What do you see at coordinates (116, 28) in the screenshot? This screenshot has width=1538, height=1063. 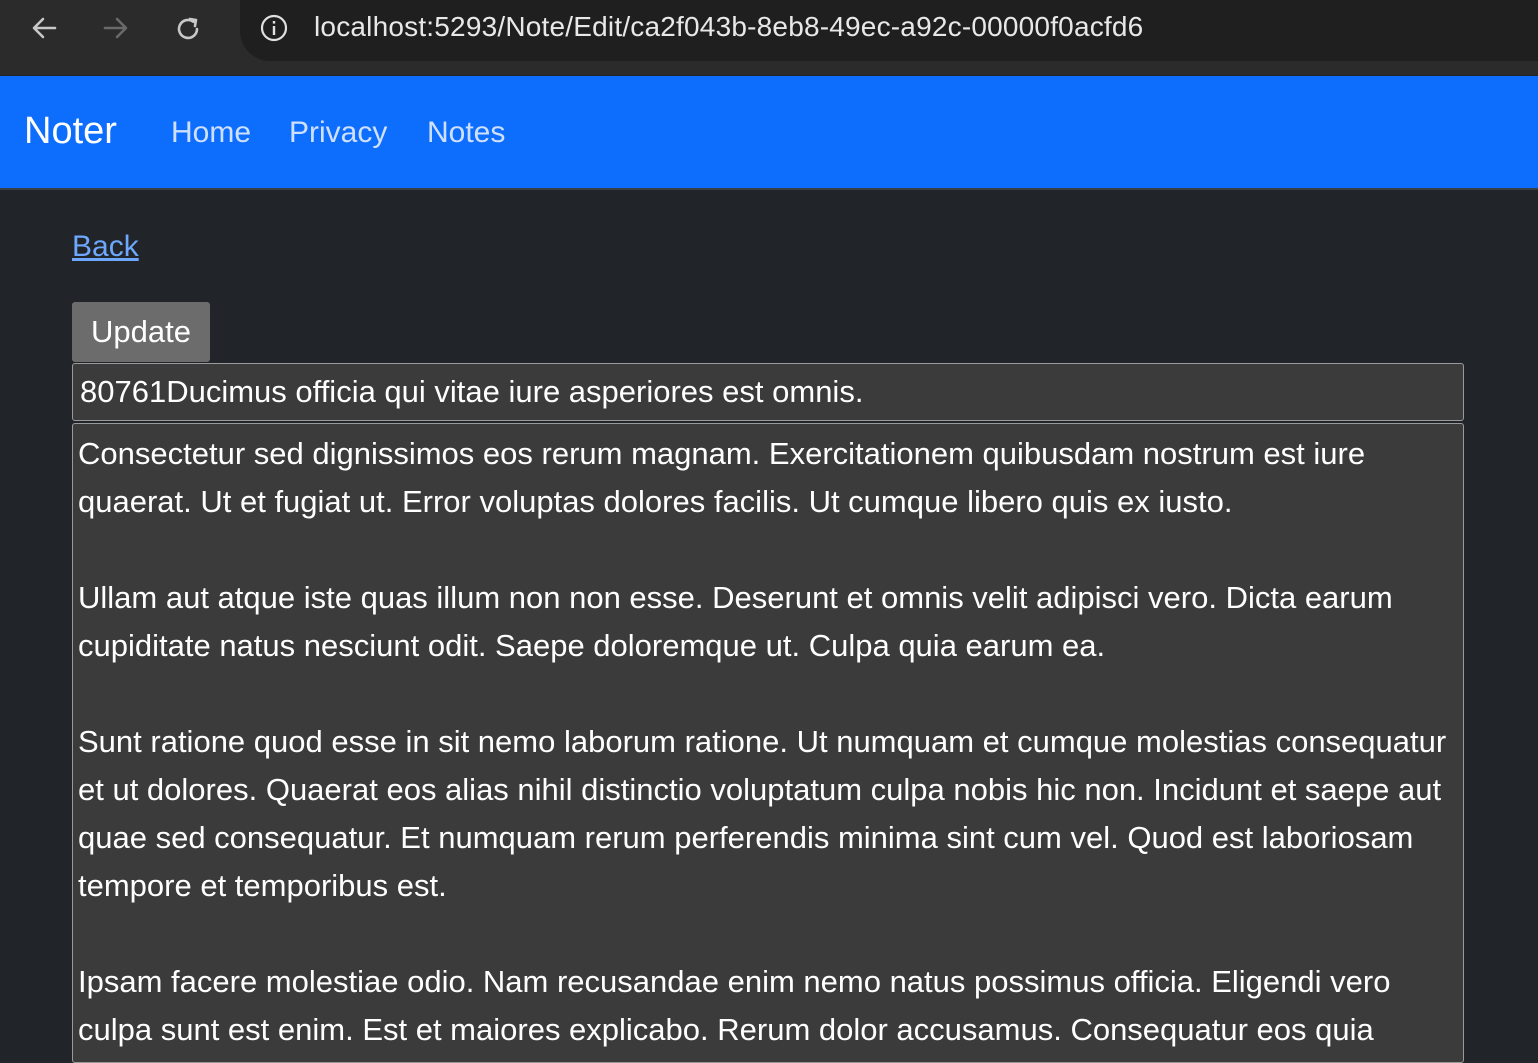 I see `forward-arrow-icon` at bounding box center [116, 28].